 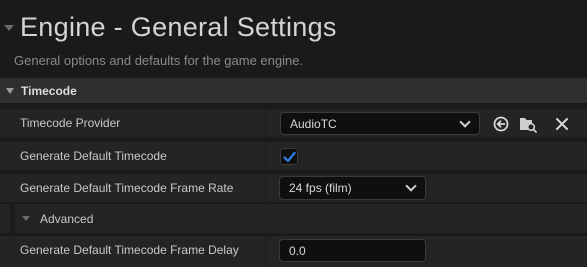 What do you see at coordinates (26, 218) in the screenshot?
I see `advanced-caret-icon` at bounding box center [26, 218].